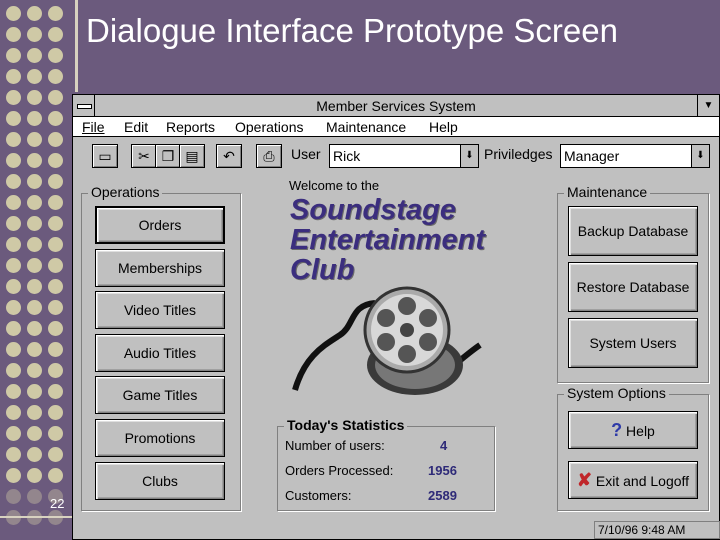 Image resolution: width=720 pixels, height=540 pixels. I want to click on undo-icon: ↶, so click(229, 156).